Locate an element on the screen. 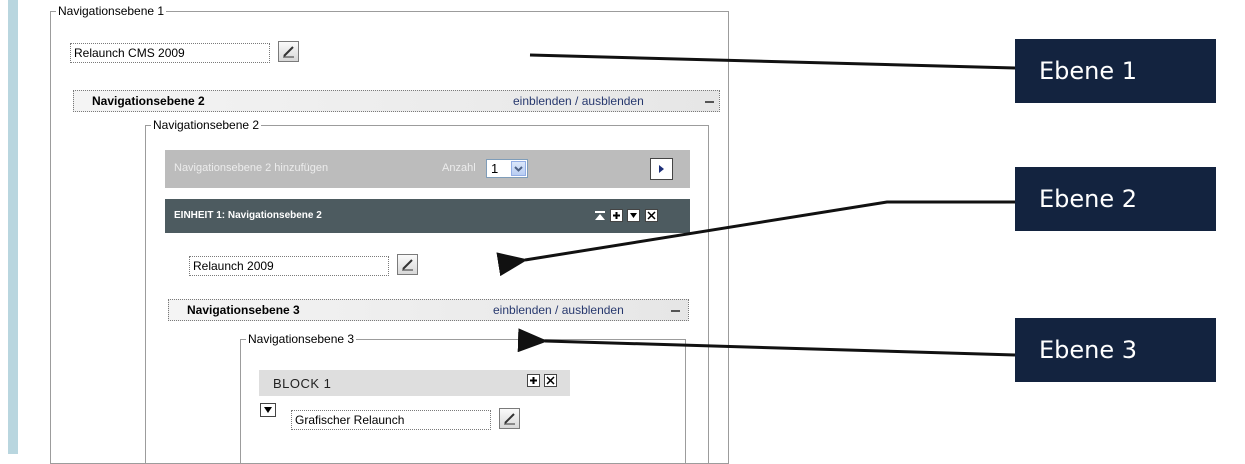 The height and width of the screenshot is (464, 1245). callout-level-2-label: Ebene 2 is located at coordinates (1088, 199).